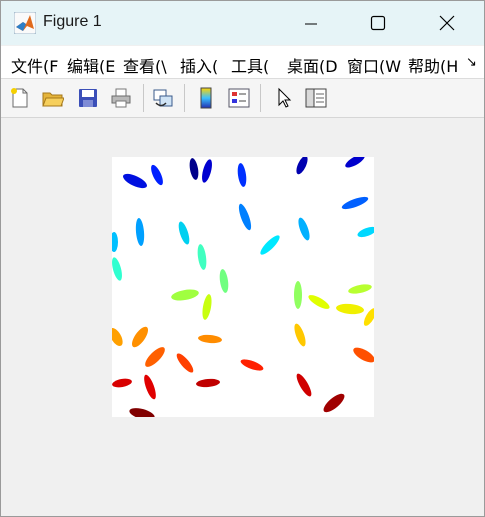  I want to click on open-file-icon, so click(53, 99).